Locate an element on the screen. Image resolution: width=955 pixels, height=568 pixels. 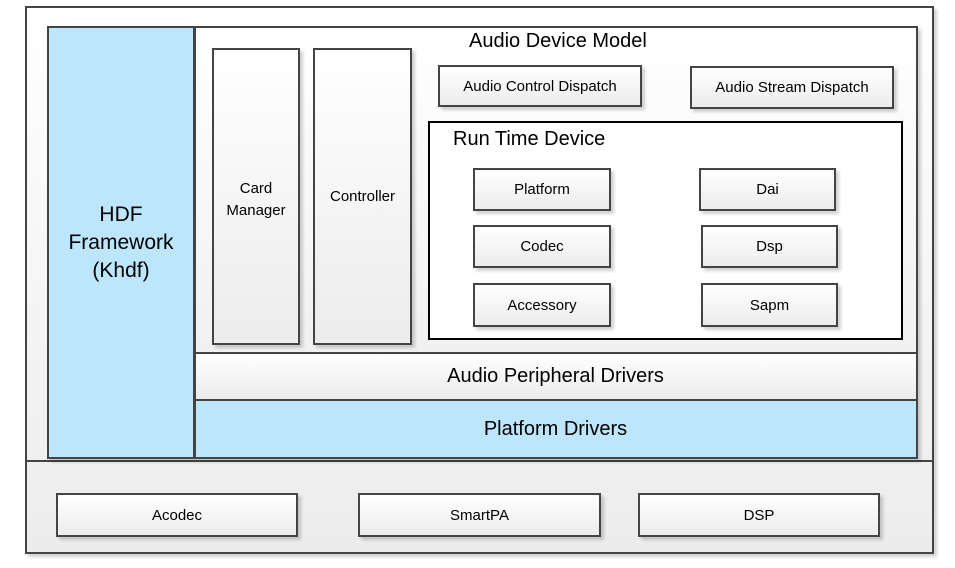
accessory-component: Accessory is located at coordinates (542, 305).